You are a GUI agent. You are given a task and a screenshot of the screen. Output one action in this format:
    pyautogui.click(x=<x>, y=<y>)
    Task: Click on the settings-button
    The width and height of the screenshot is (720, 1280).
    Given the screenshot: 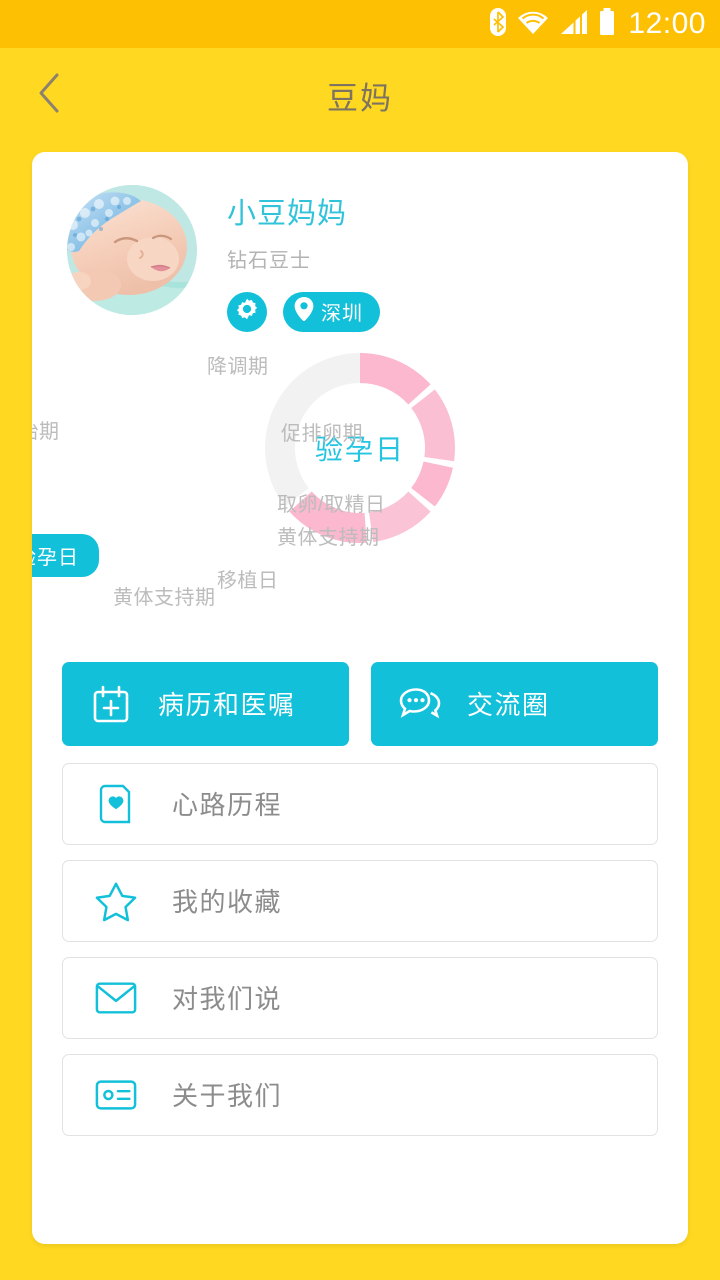 What is the action you would take?
    pyautogui.click(x=247, y=311)
    